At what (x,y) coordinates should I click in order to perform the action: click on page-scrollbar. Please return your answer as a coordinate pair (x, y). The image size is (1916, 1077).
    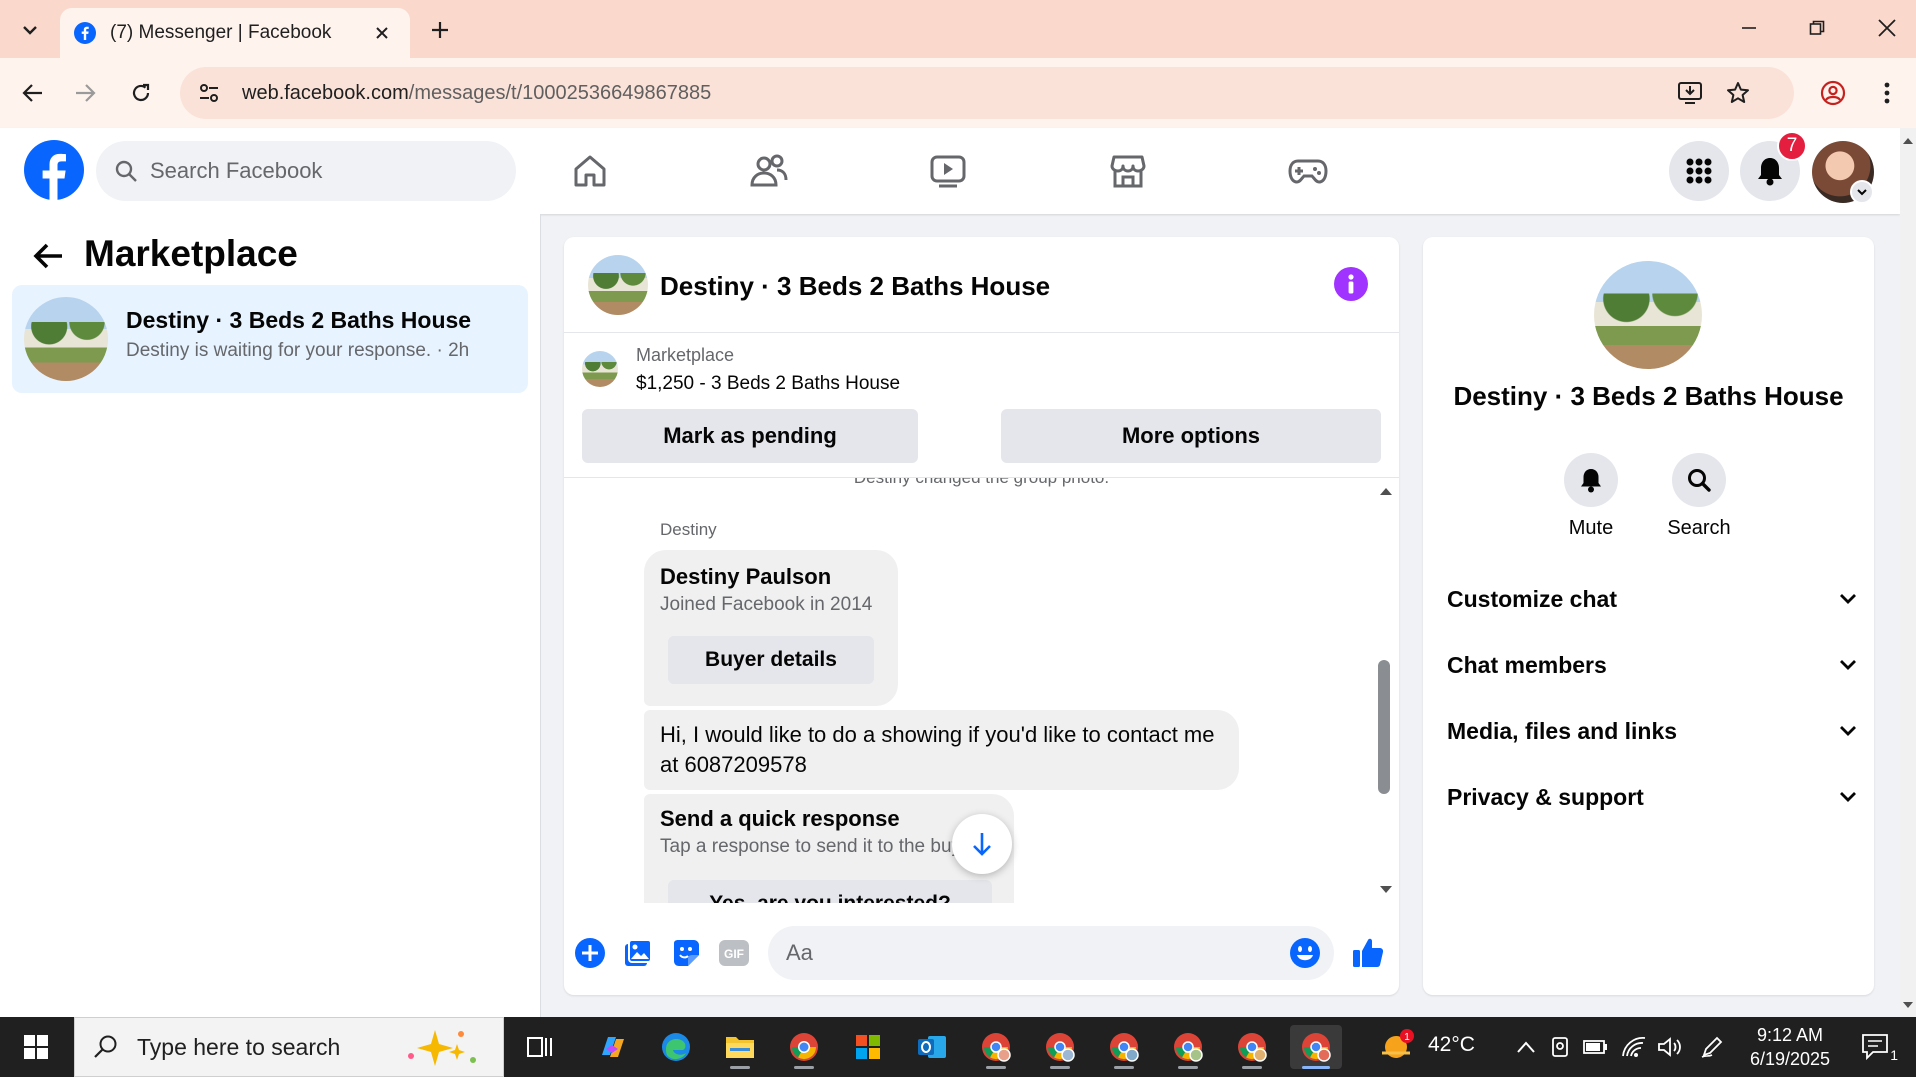
    Looking at the image, I should click on (1908, 572).